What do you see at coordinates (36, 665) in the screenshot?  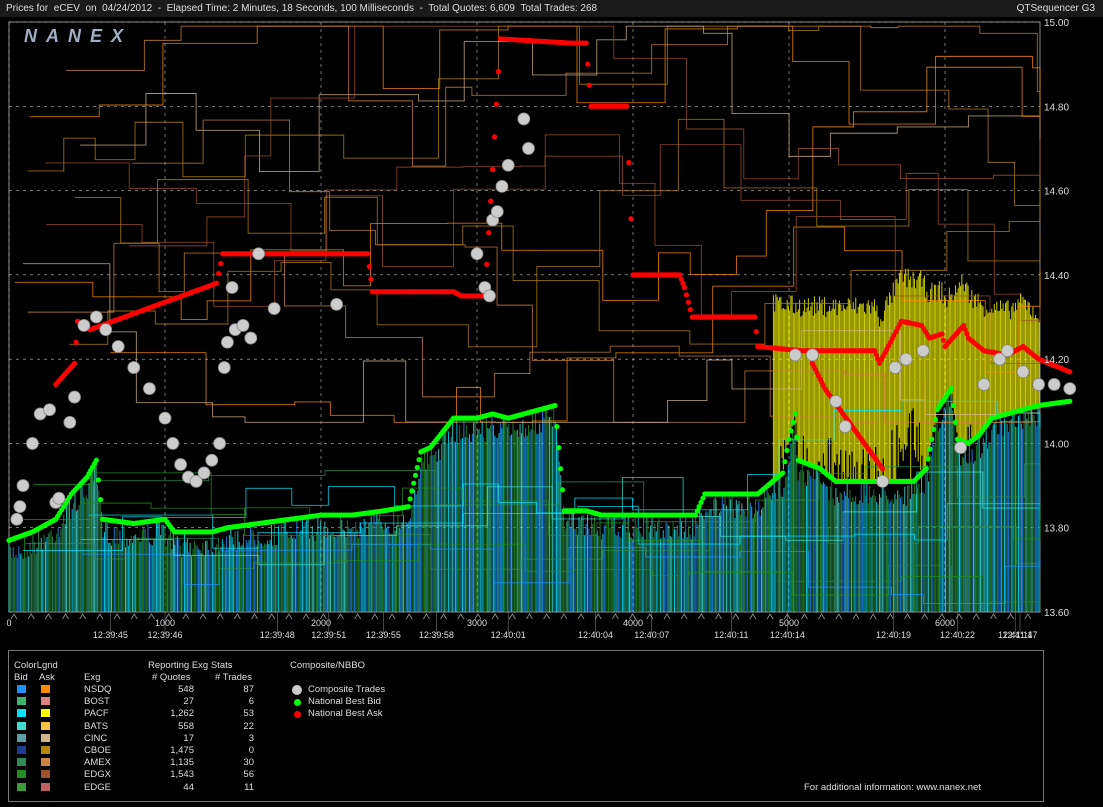 I see `colorlegend-title: ColorLgnd` at bounding box center [36, 665].